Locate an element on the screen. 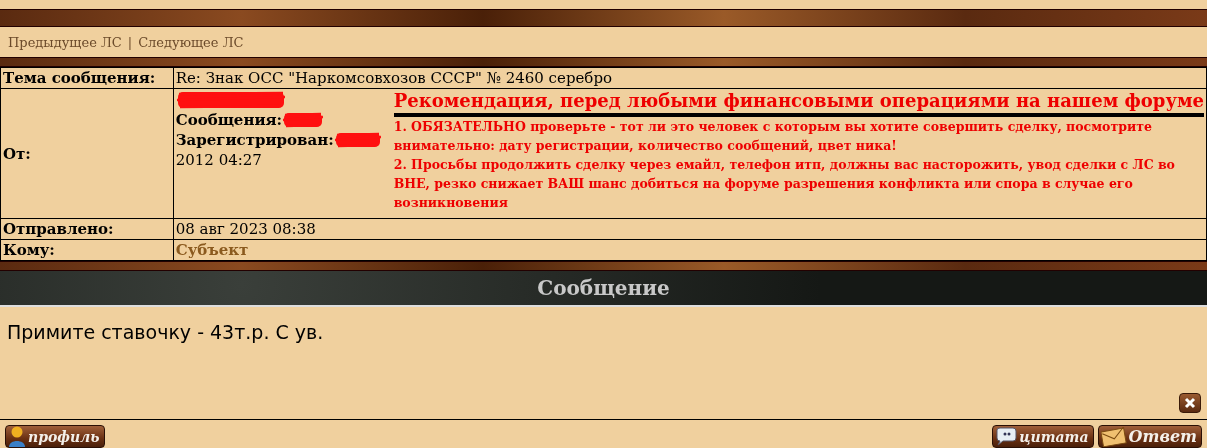 The image size is (1207, 448). speech-bubble-icon is located at coordinates (1006, 436).